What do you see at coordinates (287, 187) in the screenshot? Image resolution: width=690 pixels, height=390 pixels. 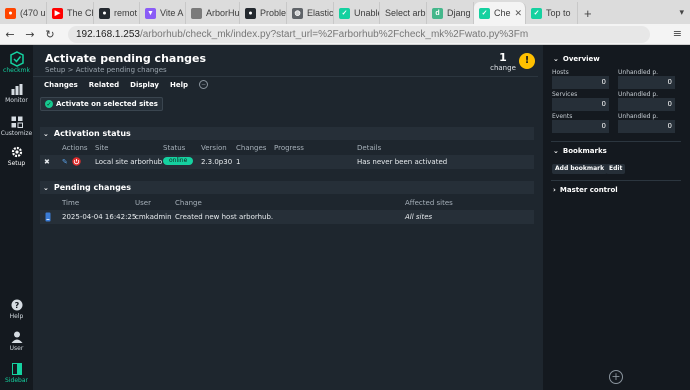 I see `pending-changes-header: ⌄ Pending changes` at bounding box center [287, 187].